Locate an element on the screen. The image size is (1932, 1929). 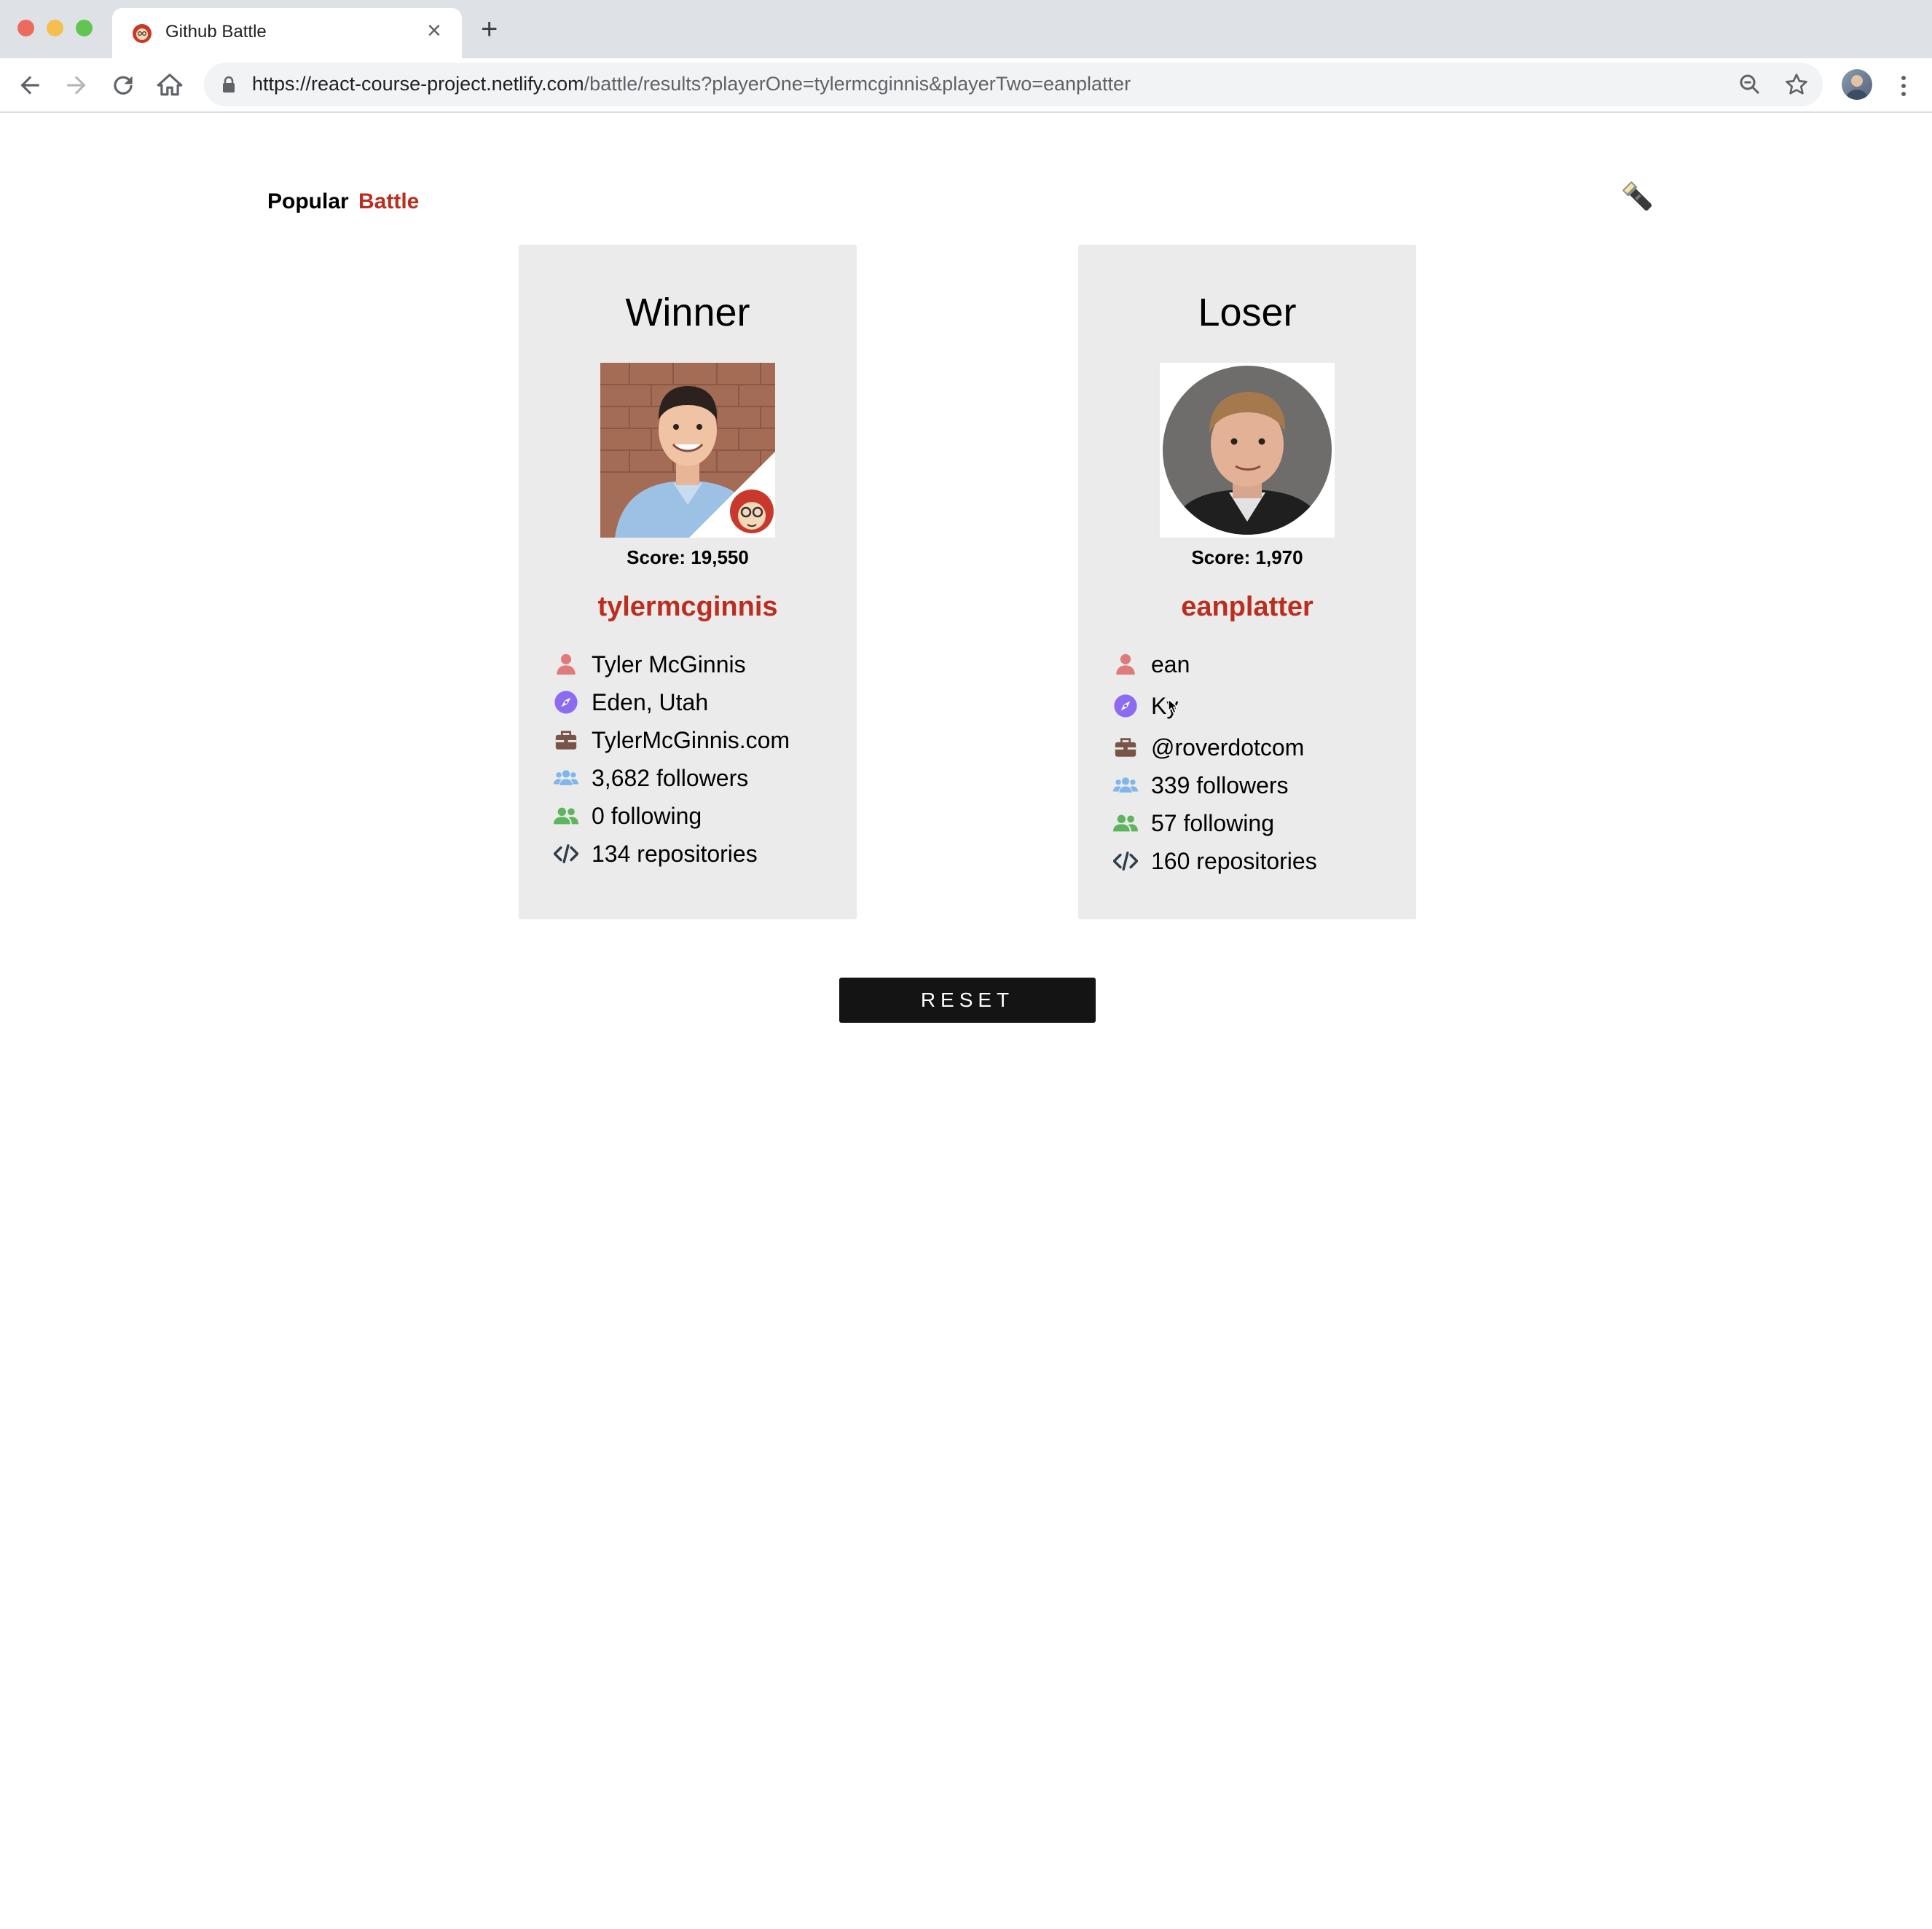
mouse-cursor-icon is located at coordinates (1173, 708).